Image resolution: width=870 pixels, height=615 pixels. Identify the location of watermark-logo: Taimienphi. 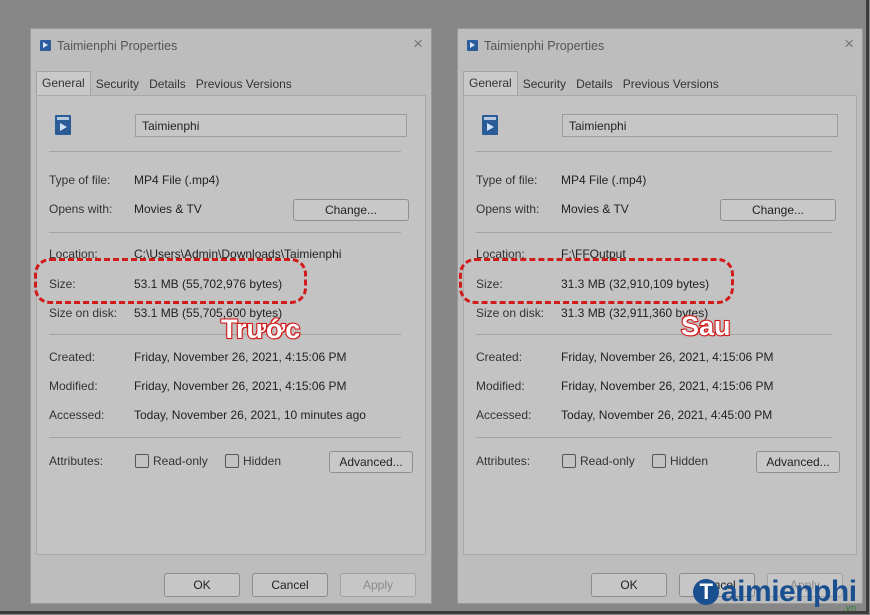
(775, 592).